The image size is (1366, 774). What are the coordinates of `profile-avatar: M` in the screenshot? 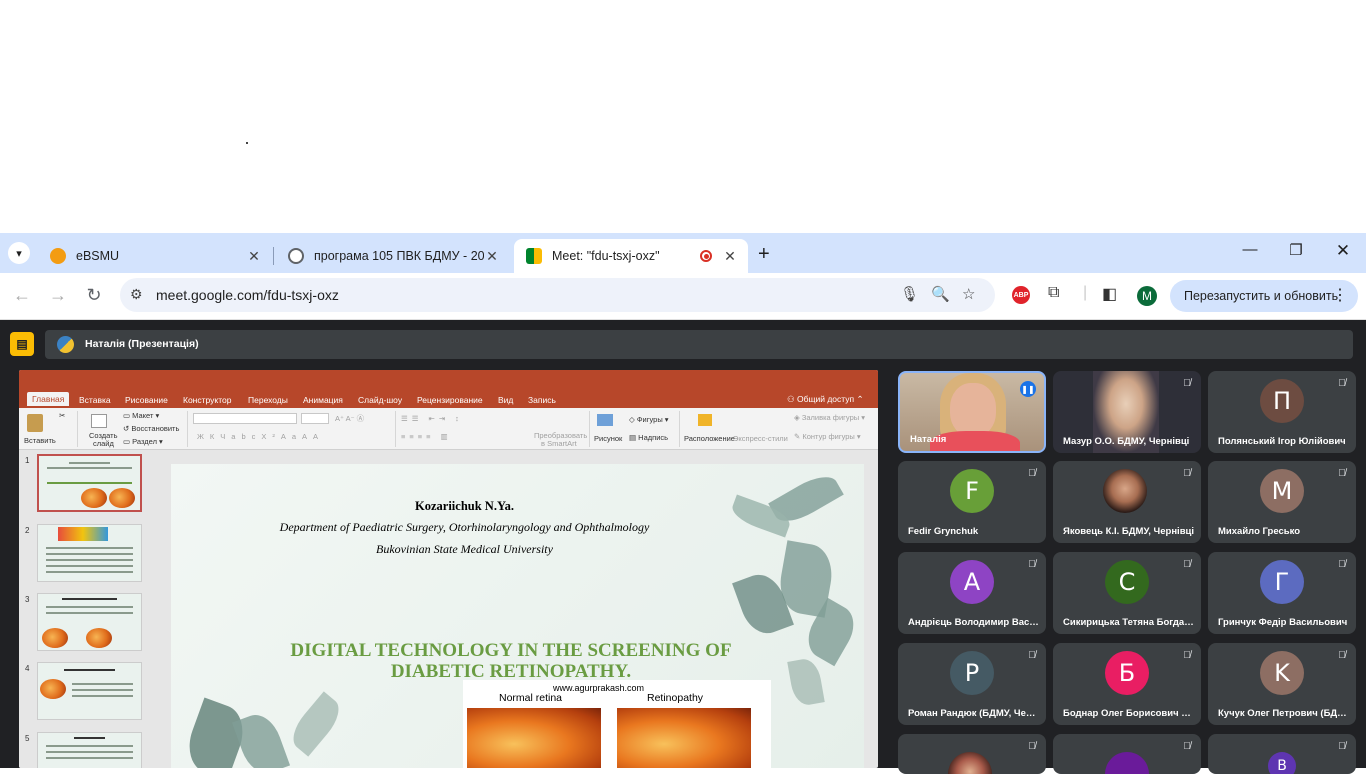 It's located at (1147, 296).